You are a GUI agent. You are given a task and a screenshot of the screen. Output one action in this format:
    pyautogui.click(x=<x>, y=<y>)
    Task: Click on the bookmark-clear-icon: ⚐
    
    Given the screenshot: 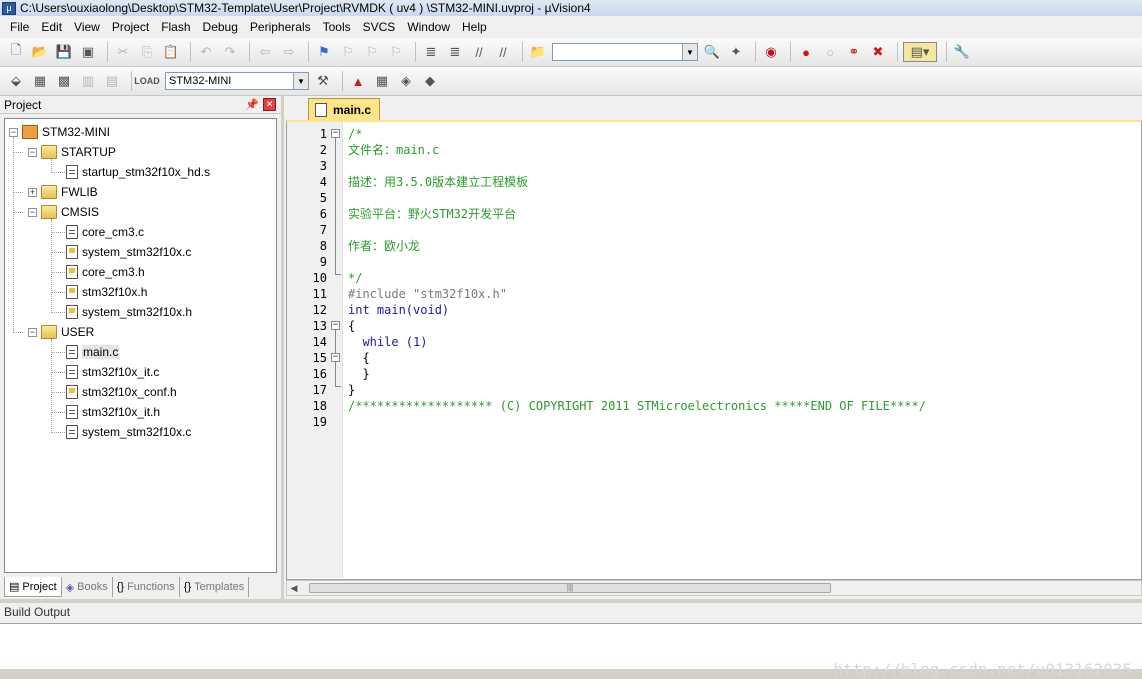 What is the action you would take?
    pyautogui.click(x=396, y=52)
    